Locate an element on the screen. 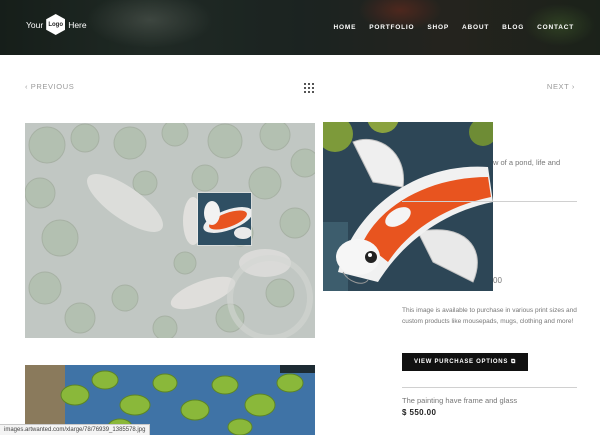 The width and height of the screenshot is (600, 435). next-link: NEXT › is located at coordinates (561, 86).